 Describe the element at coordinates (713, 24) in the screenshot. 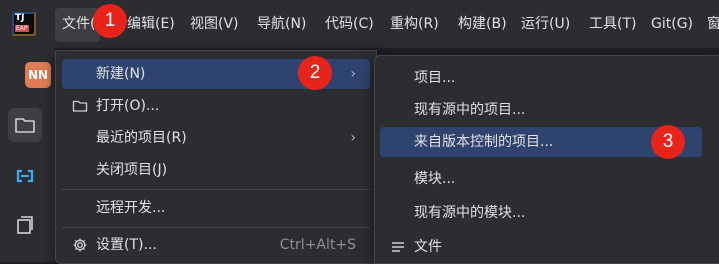

I see `menu-window: 窗` at that location.